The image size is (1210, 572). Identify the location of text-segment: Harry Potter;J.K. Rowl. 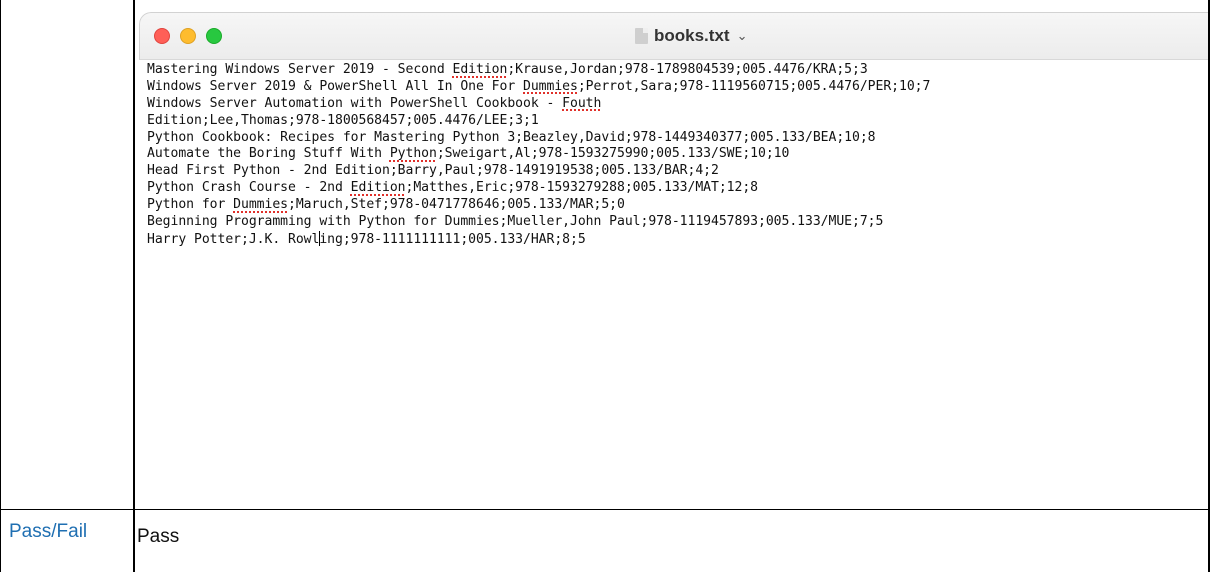
(233, 239).